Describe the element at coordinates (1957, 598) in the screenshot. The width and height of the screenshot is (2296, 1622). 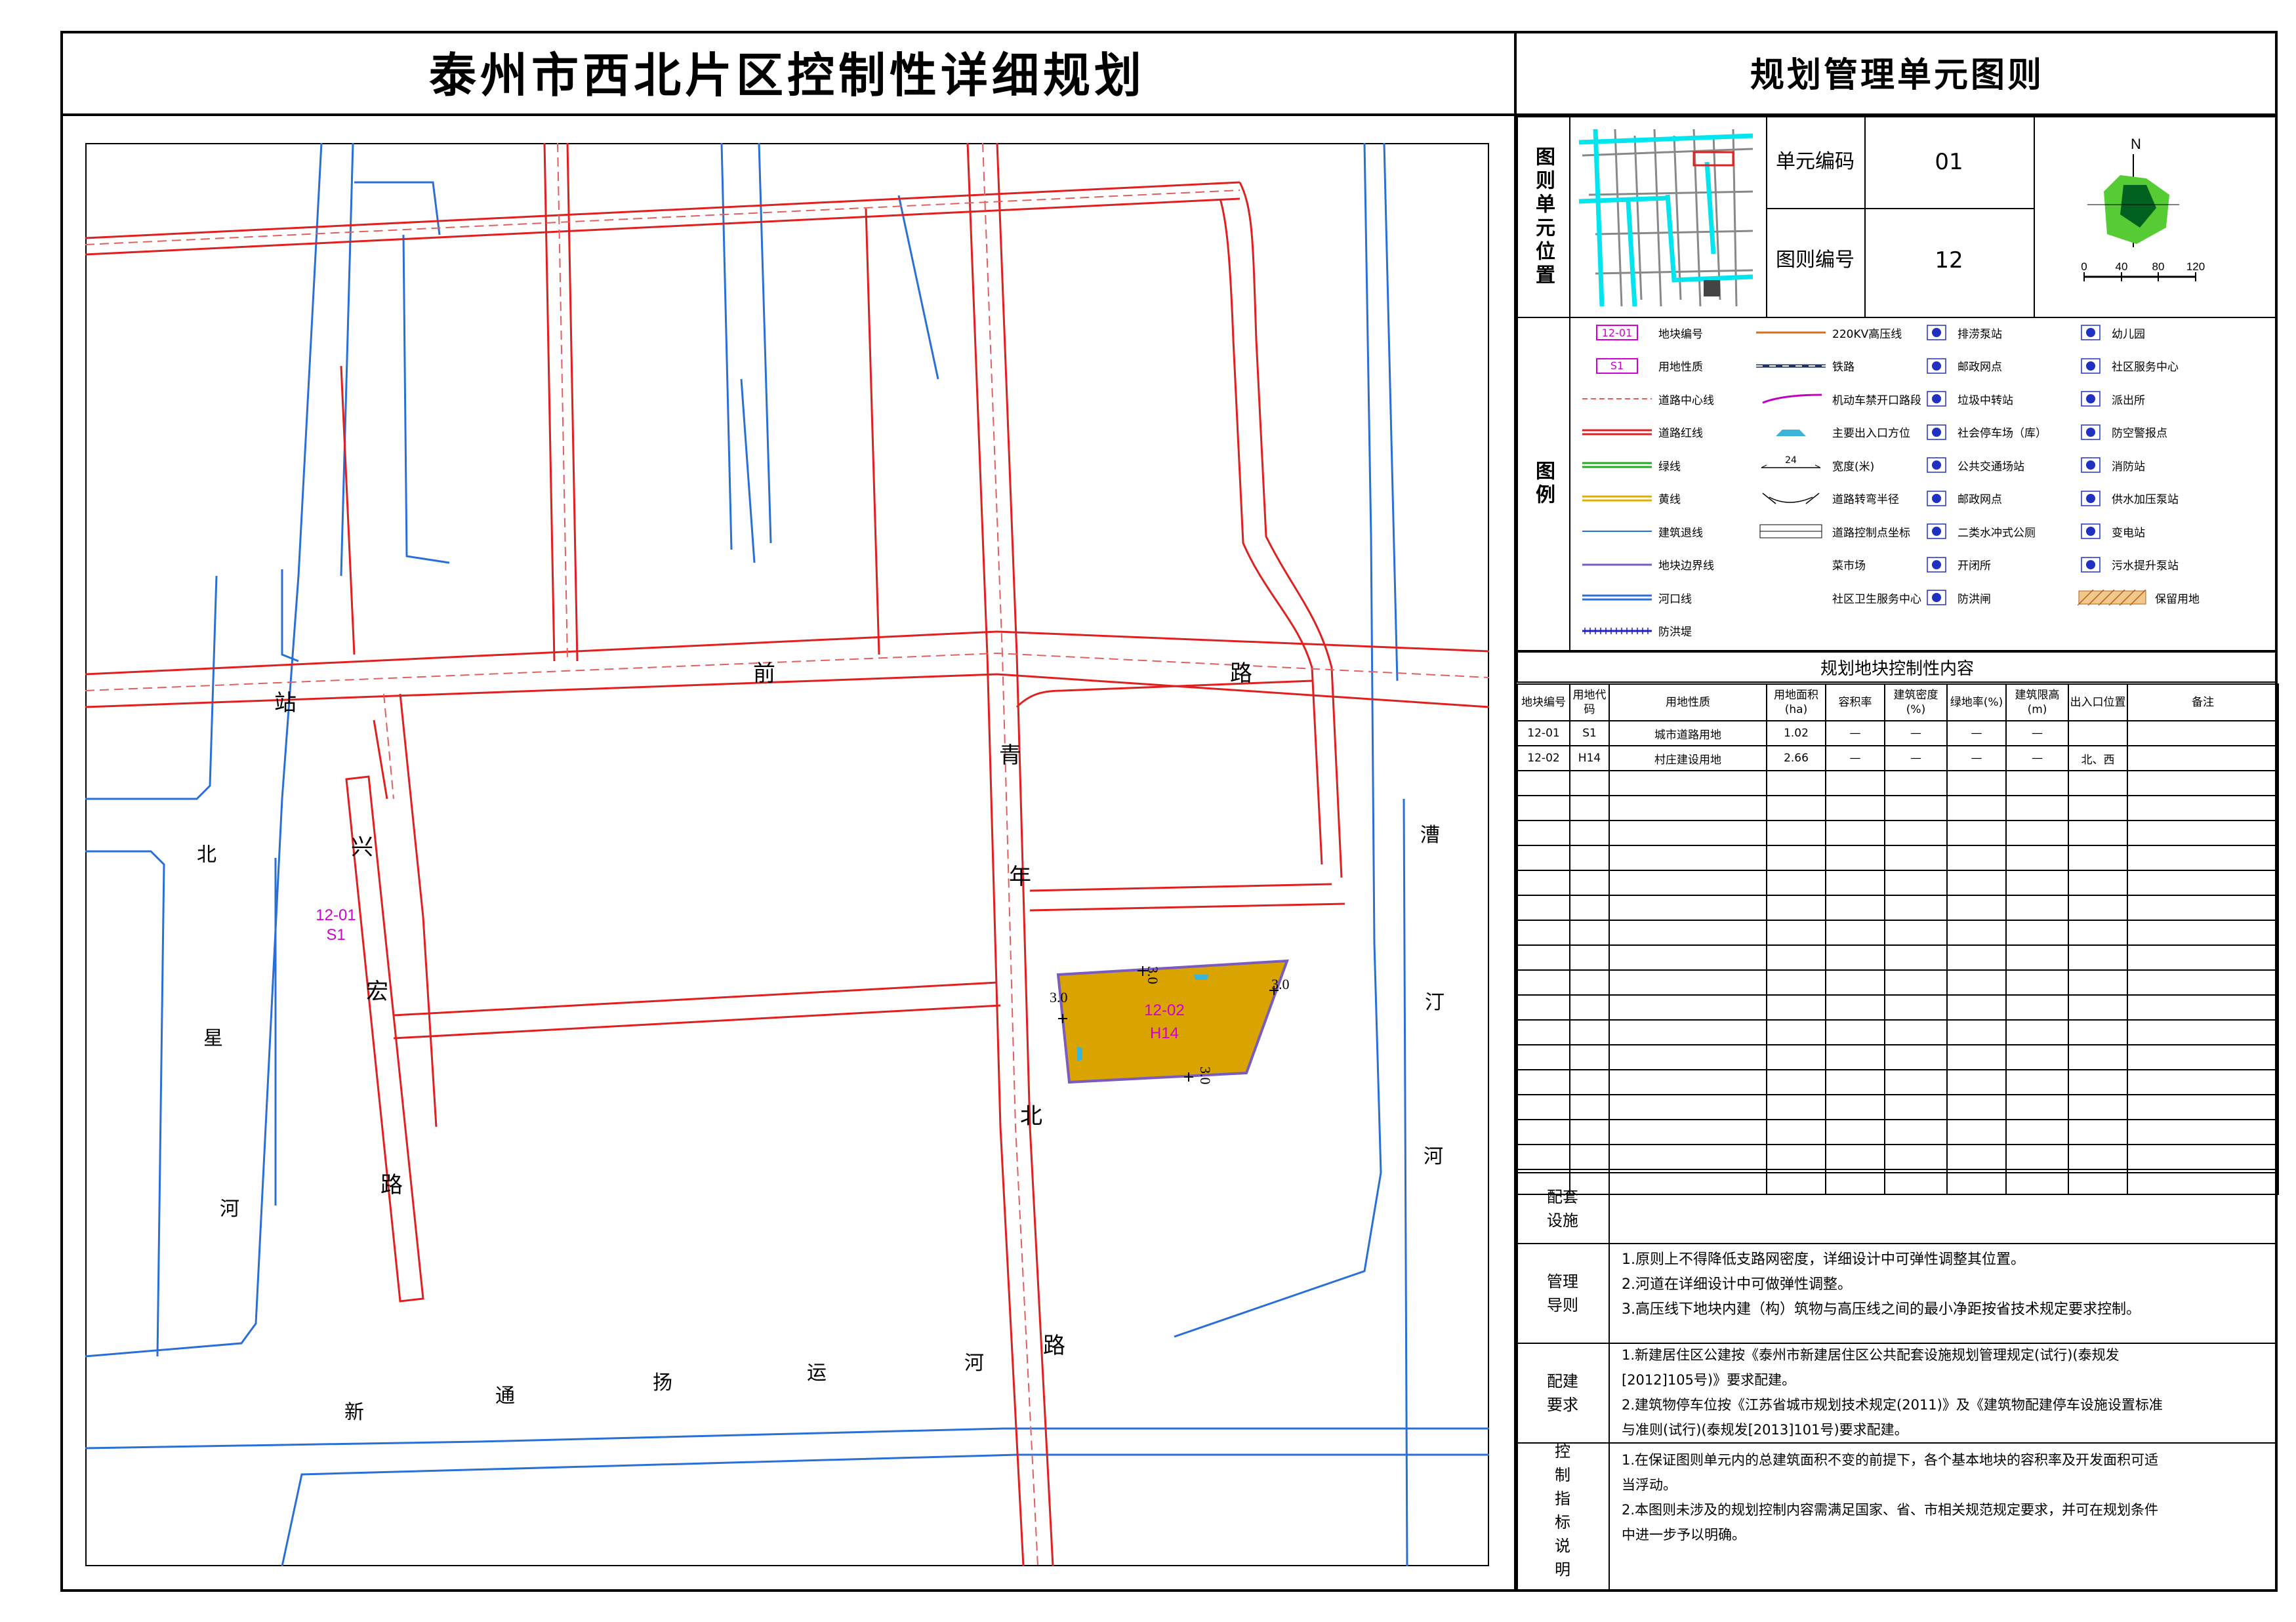
I see `legend-item: 防洪闸` at that location.